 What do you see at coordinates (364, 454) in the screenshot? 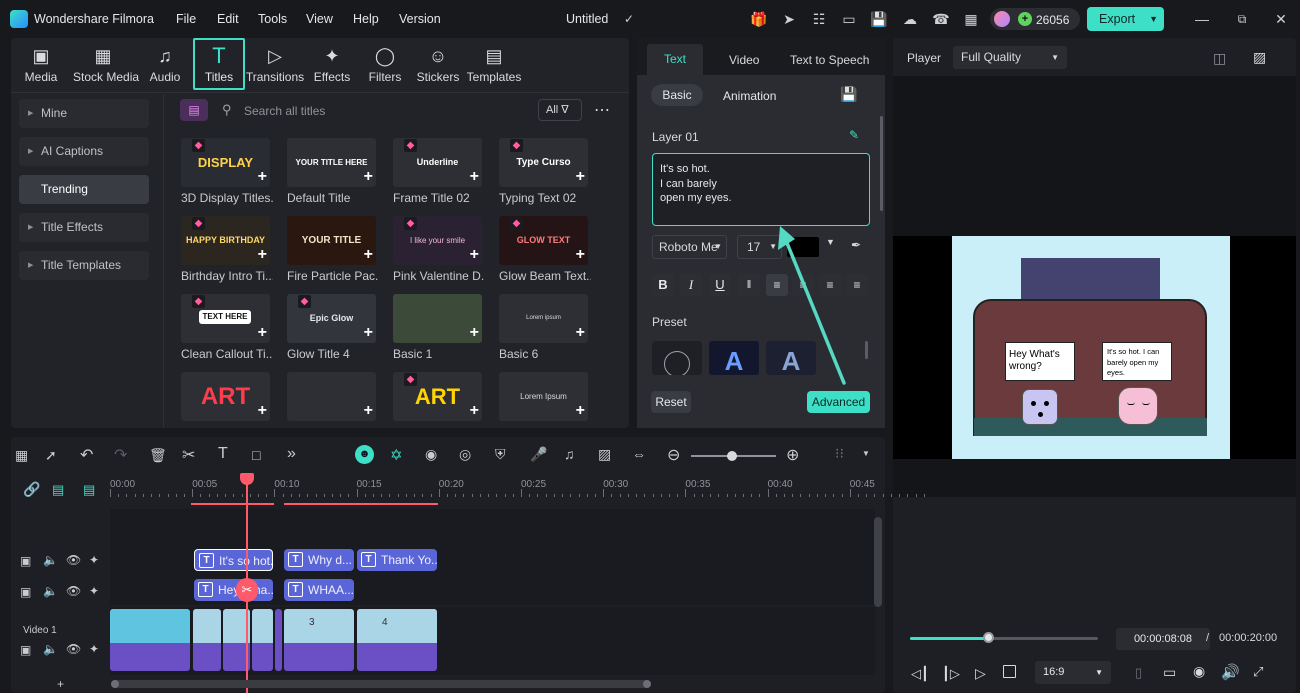
I see `ai-mate-icon: ☻` at bounding box center [364, 454].